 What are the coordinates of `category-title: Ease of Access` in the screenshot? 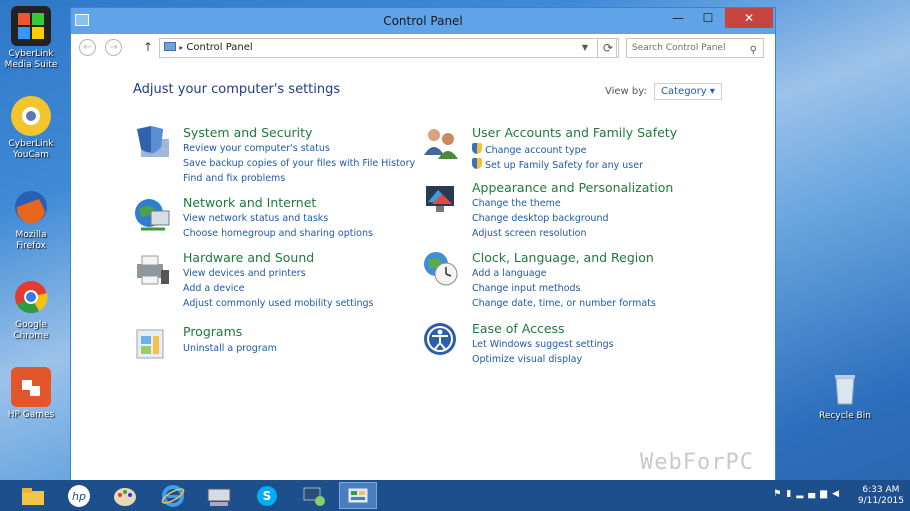 It's located at (518, 328).